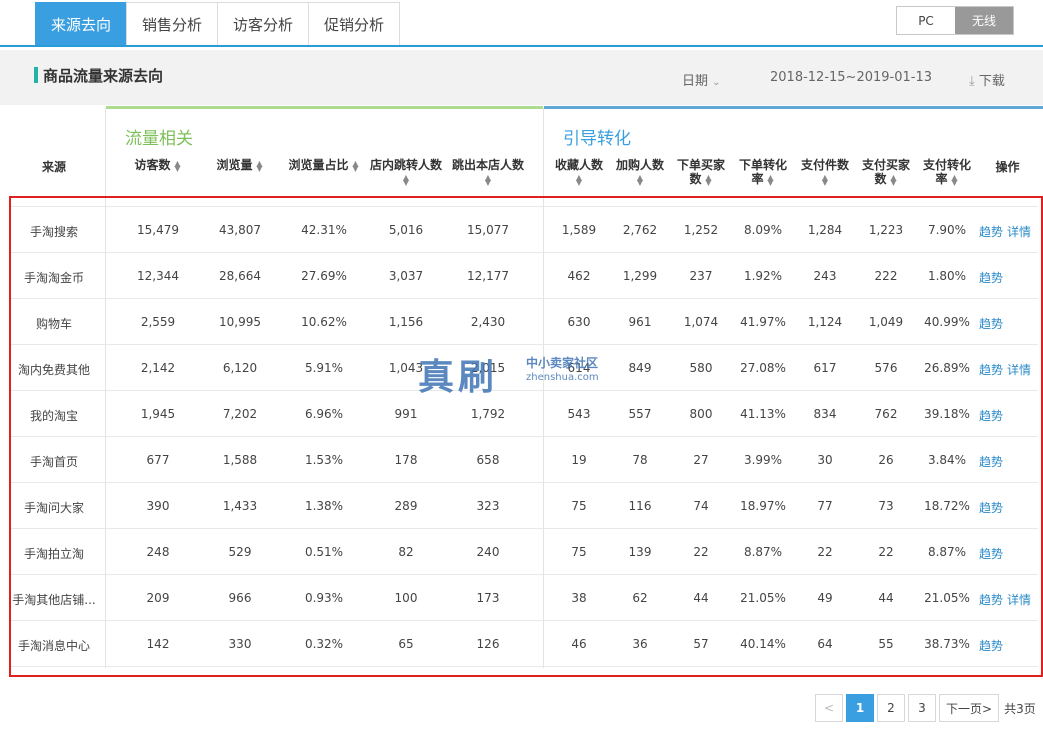 Image resolution: width=1043 pixels, height=743 pixels. What do you see at coordinates (891, 708) in the screenshot?
I see `page-2-button: 2` at bounding box center [891, 708].